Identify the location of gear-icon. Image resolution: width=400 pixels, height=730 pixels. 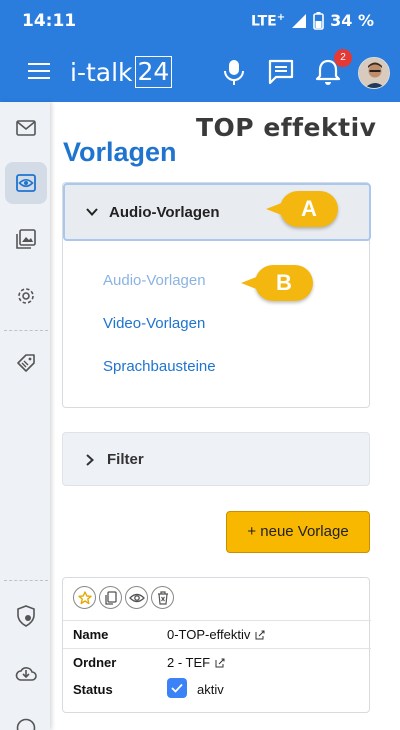
(26, 296).